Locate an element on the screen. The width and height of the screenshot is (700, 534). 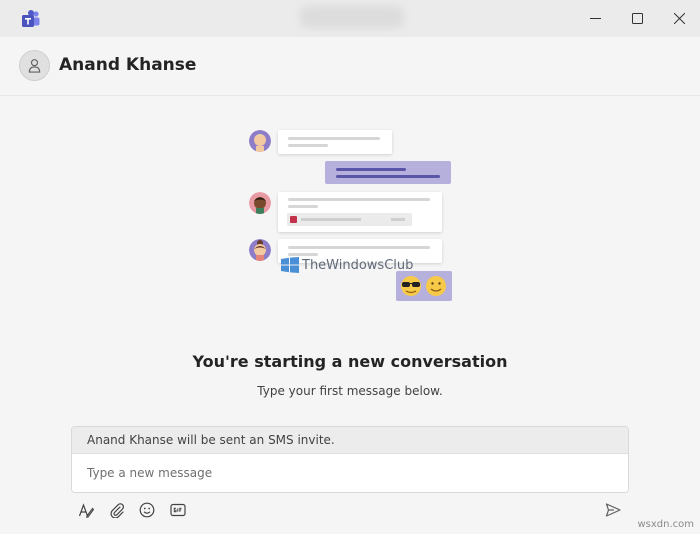
send-icon is located at coordinates (613, 510).